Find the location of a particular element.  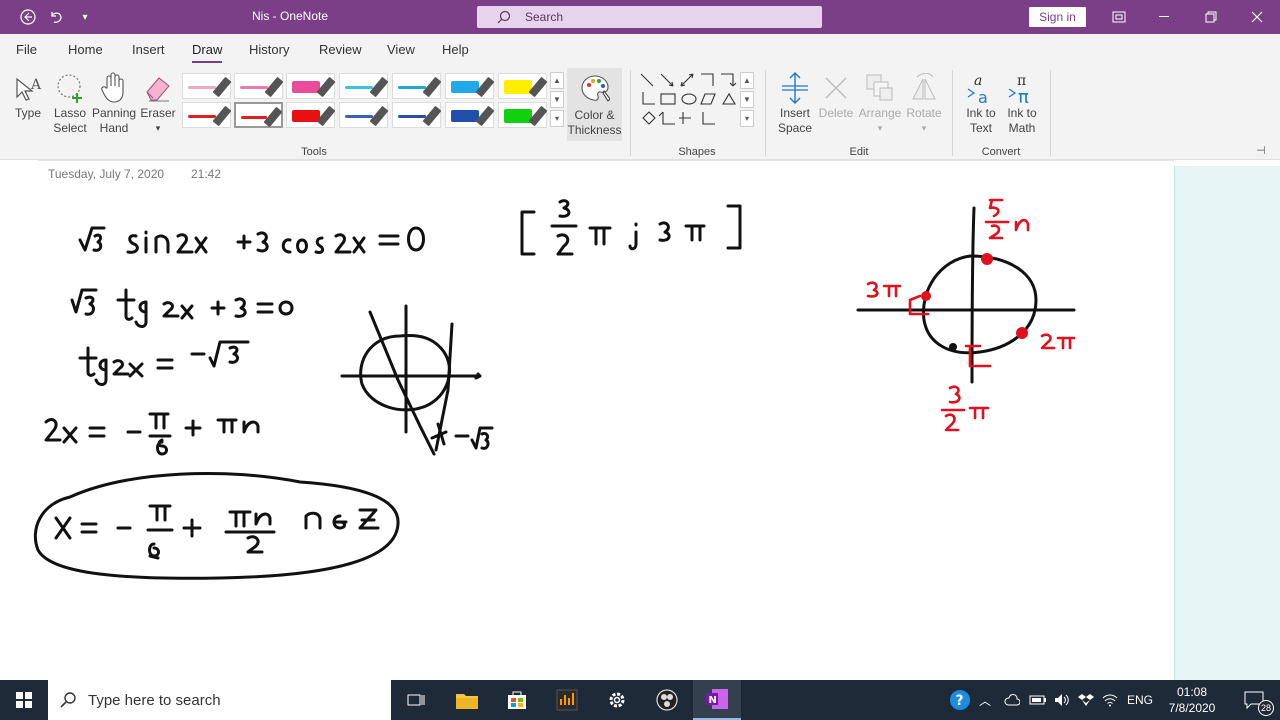

tools-group-label: Tools is located at coordinates (314, 152).